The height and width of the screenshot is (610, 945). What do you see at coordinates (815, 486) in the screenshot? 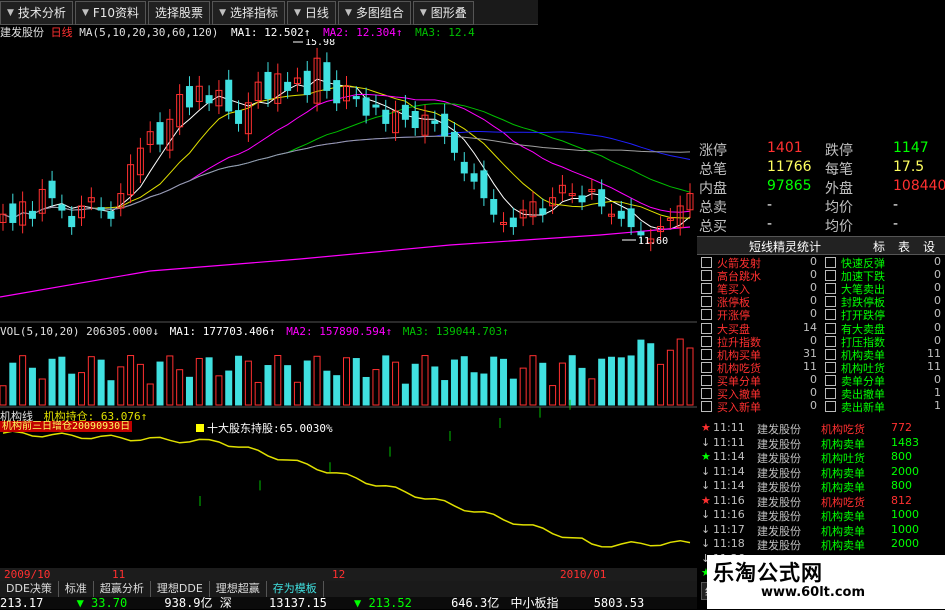
I see `tick-row: ↓ 11:14 建发股份 机构卖单 800` at bounding box center [815, 486].